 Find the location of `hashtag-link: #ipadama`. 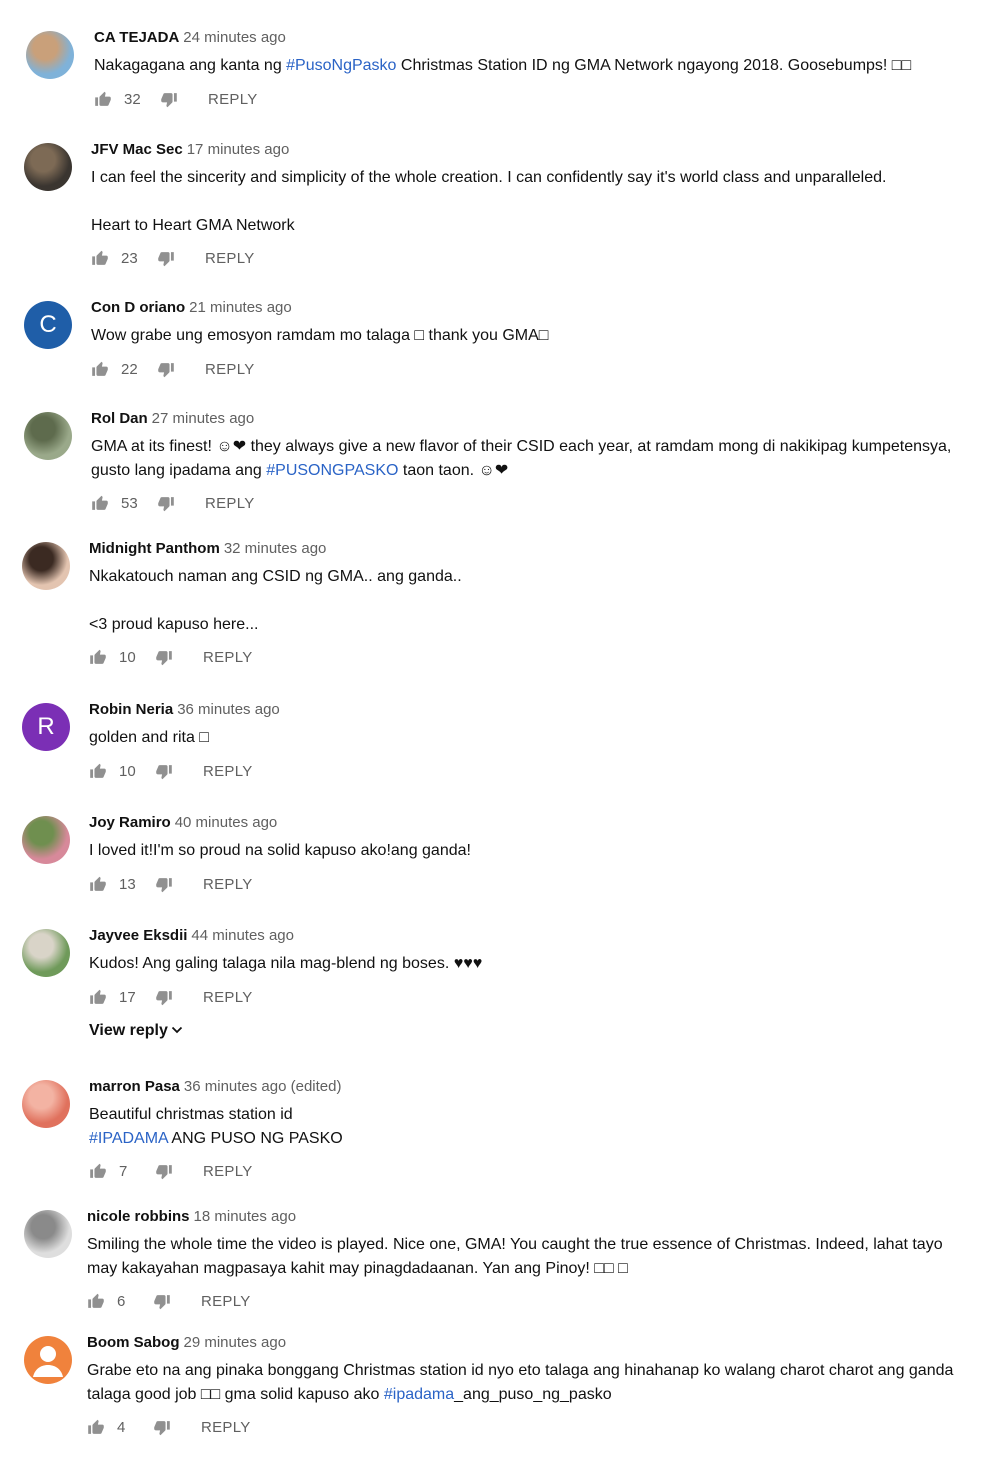

hashtag-link: #ipadama is located at coordinates (419, 1394).